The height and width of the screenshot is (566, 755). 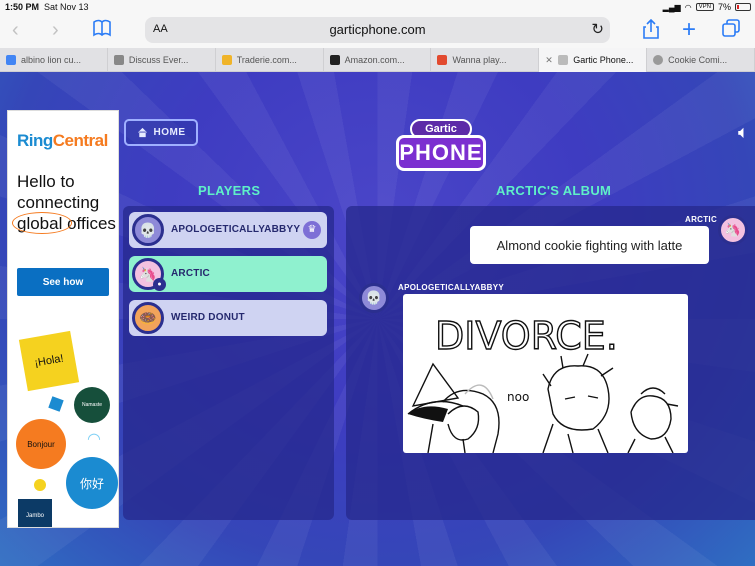 What do you see at coordinates (63, 282) in the screenshot?
I see `ad-cta-button: See how` at bounding box center [63, 282].